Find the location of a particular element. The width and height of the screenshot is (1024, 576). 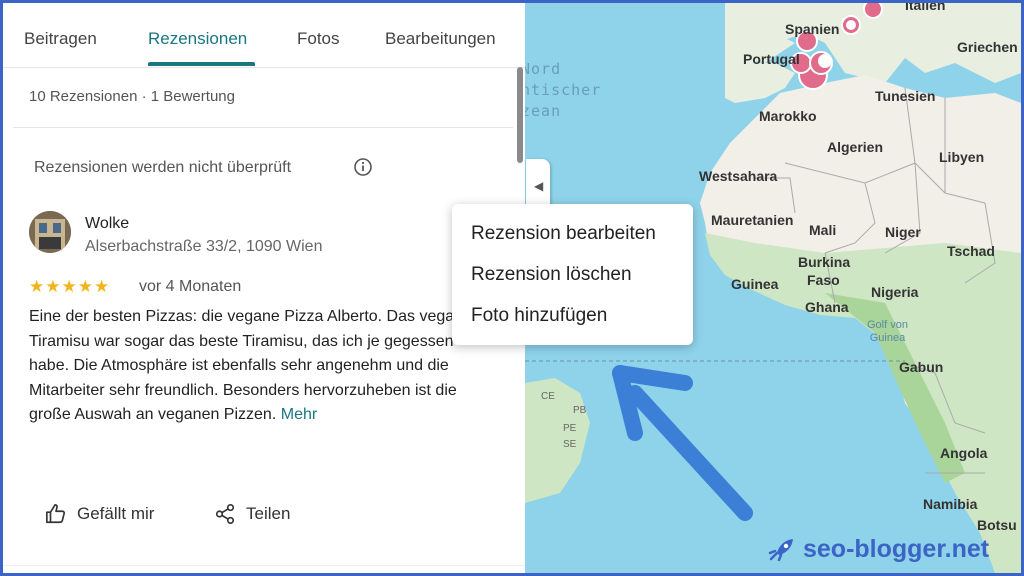

state-label: CE is located at coordinates (548, 396).